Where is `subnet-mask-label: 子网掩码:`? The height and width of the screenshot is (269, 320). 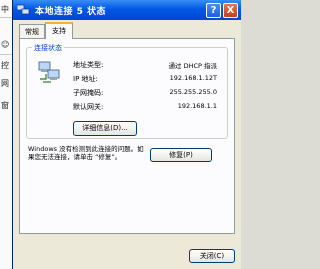 subnet-mask-label: 子网掩码: is located at coordinates (88, 93).